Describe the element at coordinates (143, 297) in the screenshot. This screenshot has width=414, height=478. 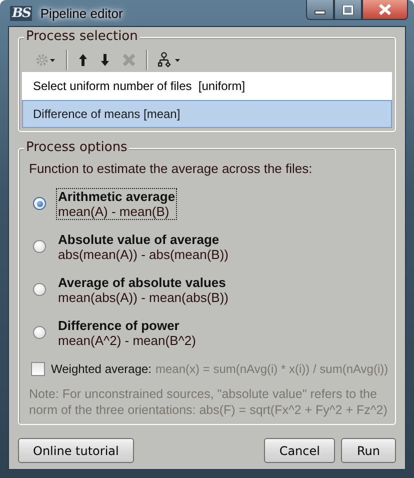
I see `option-formula: mean(abs(A)) - mean(abs(B))` at that location.